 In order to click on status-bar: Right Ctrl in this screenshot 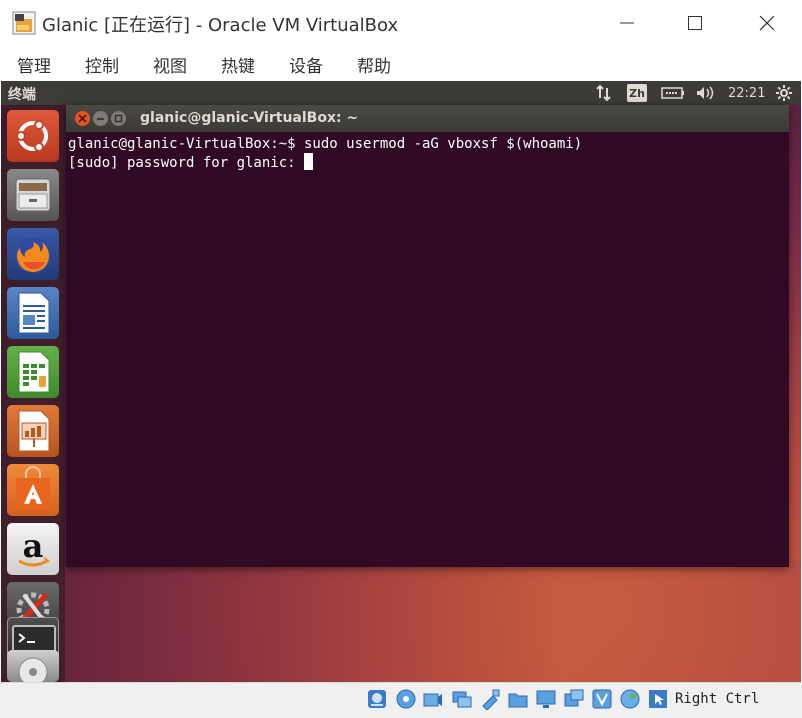, I will do `click(401, 700)`.